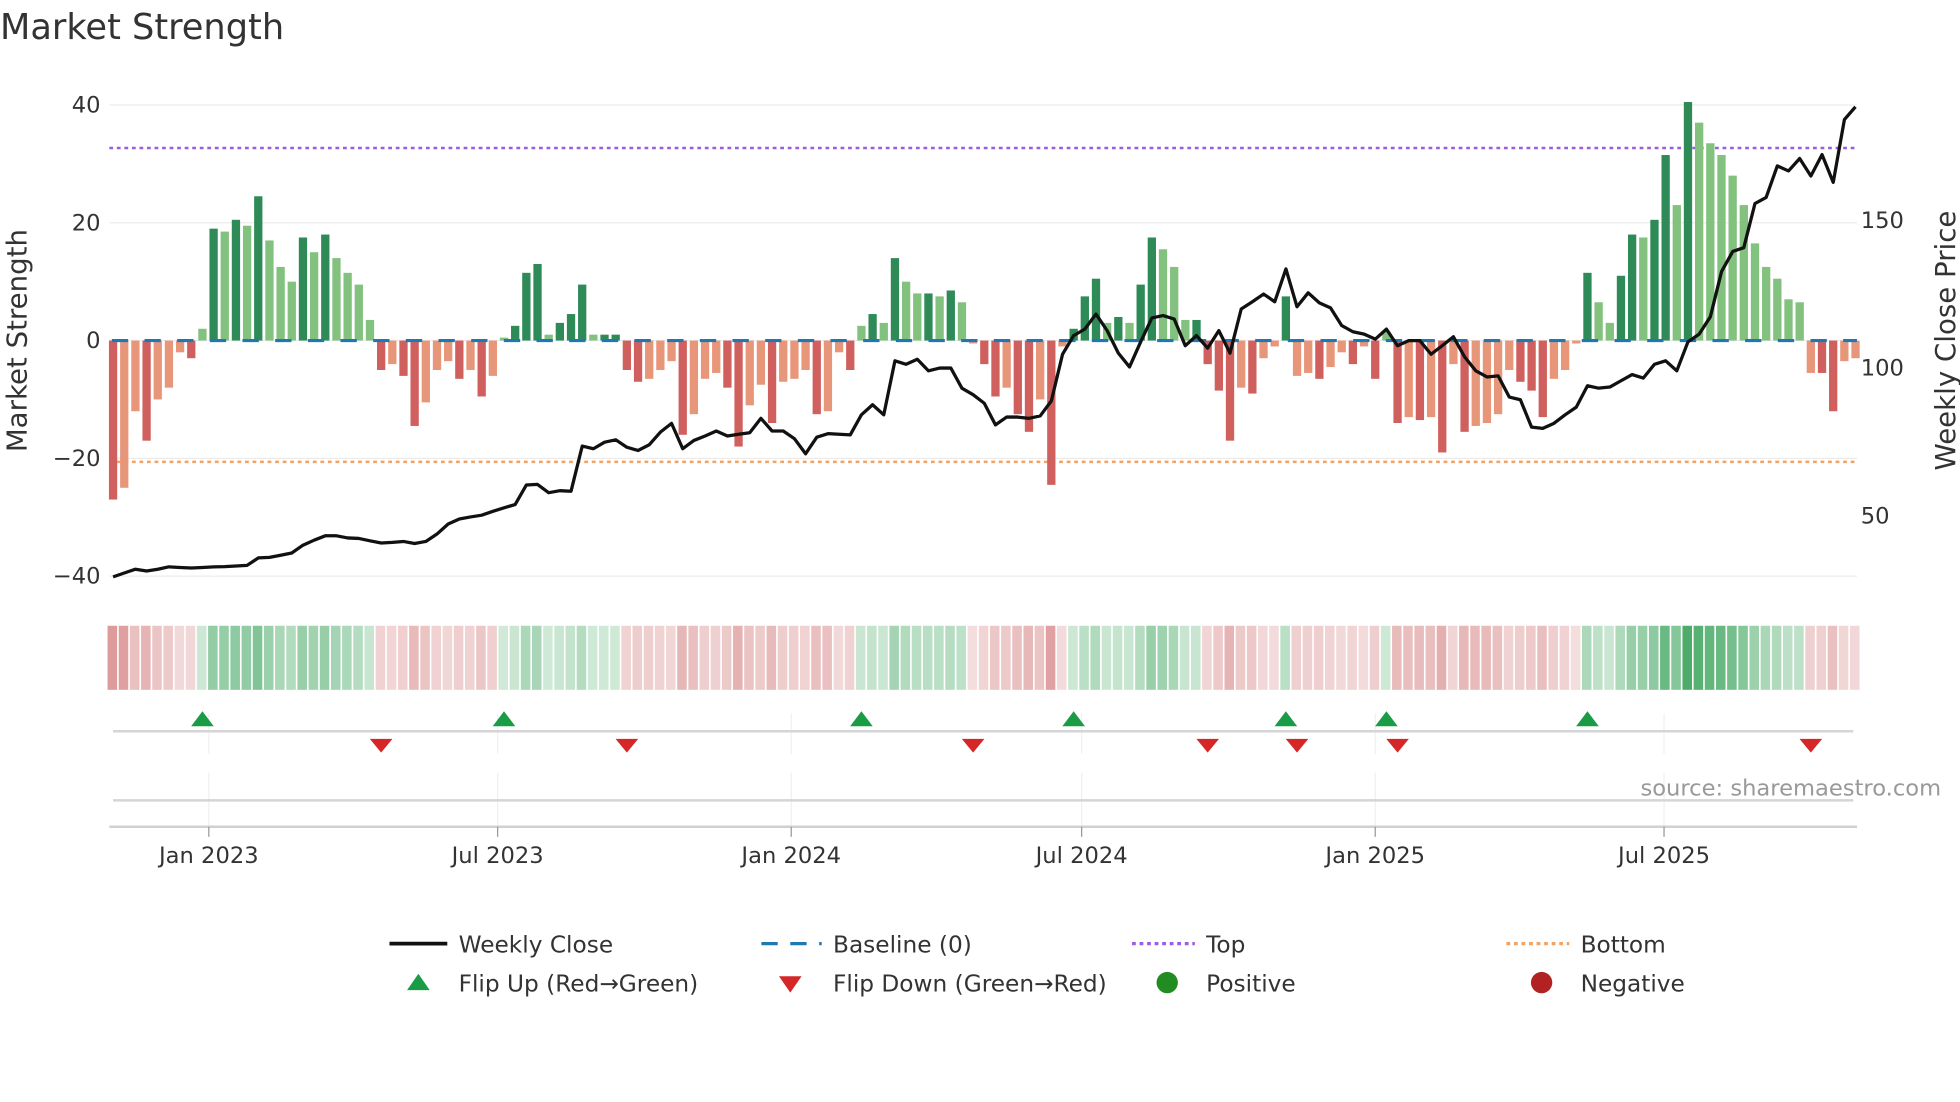  What do you see at coordinates (1882, 221) in the screenshot?
I see `y2-tick-label: 150` at bounding box center [1882, 221].